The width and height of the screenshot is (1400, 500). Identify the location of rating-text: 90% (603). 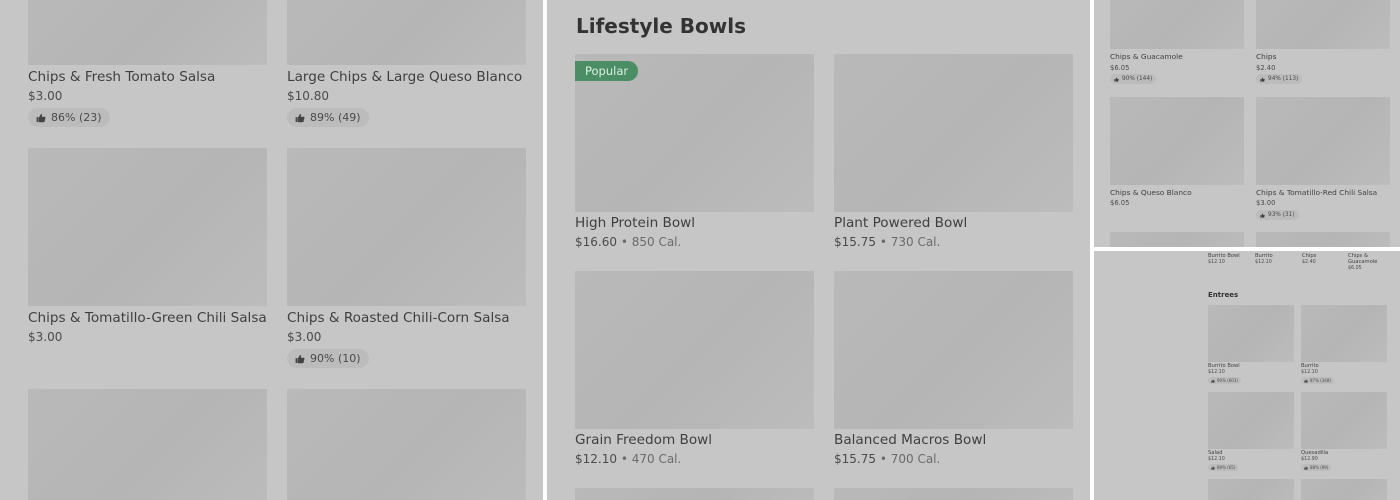
(1227, 380).